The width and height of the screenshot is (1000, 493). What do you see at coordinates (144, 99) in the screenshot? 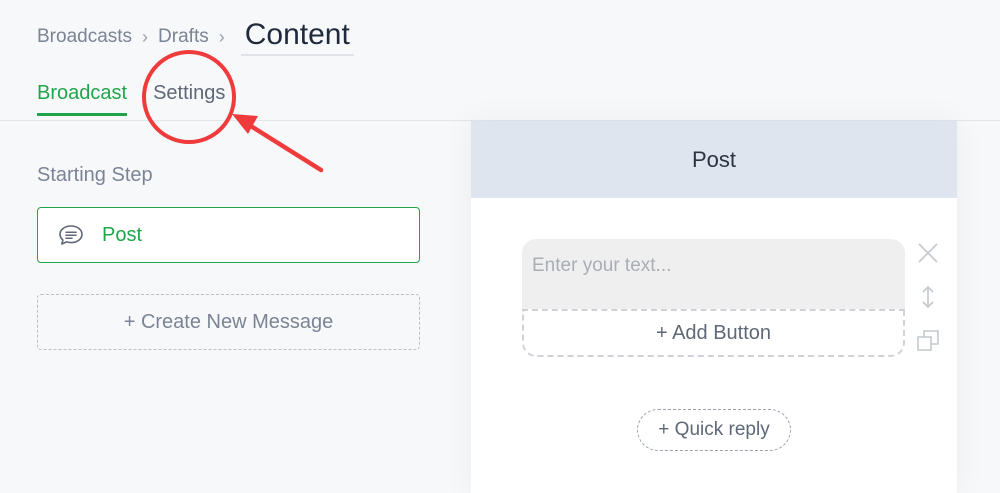
I see `tab-bar: Broadcast Settings` at bounding box center [144, 99].